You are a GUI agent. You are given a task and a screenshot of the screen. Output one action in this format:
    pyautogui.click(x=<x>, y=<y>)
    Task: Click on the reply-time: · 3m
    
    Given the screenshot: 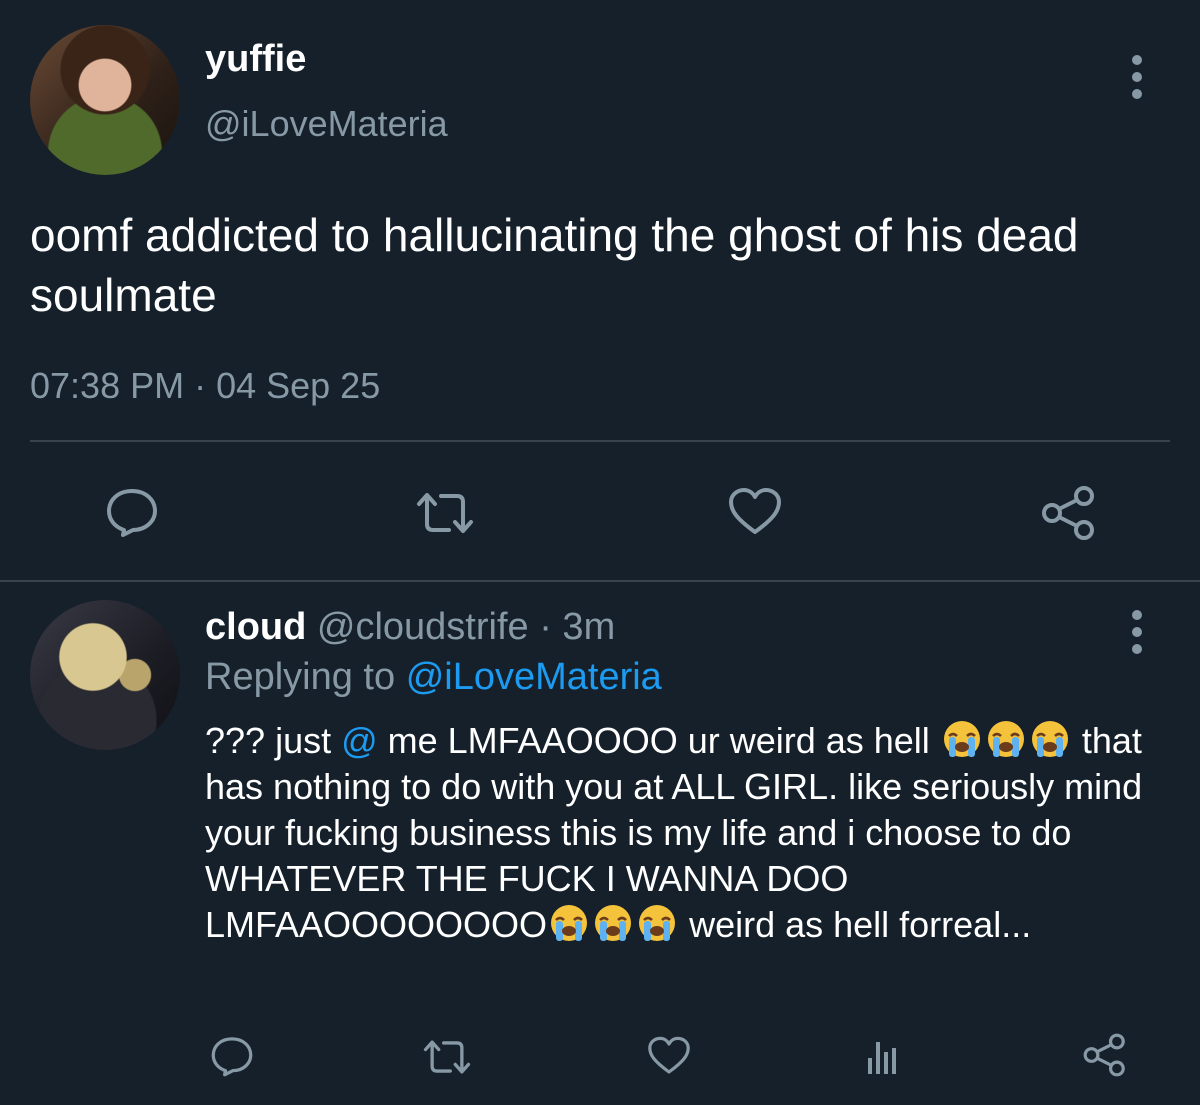 What is the action you would take?
    pyautogui.click(x=577, y=627)
    